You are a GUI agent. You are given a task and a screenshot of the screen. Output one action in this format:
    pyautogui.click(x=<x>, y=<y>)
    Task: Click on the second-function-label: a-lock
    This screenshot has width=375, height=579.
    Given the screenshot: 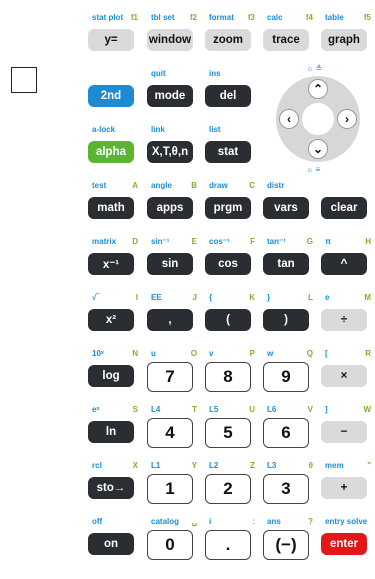 What is the action you would take?
    pyautogui.click(x=104, y=129)
    